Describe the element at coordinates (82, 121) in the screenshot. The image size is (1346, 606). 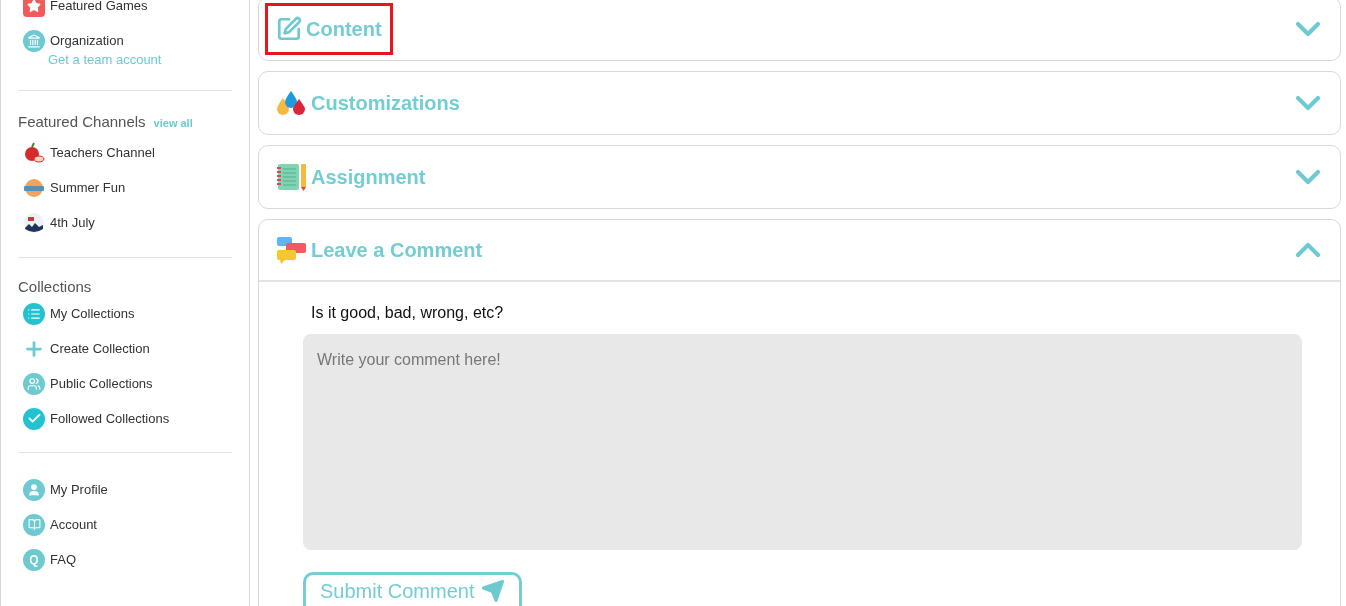
I see `section-heading: Featured Channels` at that location.